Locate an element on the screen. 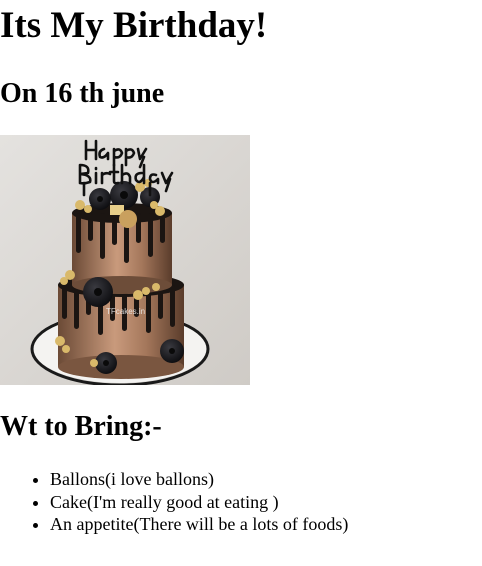 This screenshot has height=566, width=482. what-to-bring-heading: Wt to Bring:- is located at coordinates (81, 426).